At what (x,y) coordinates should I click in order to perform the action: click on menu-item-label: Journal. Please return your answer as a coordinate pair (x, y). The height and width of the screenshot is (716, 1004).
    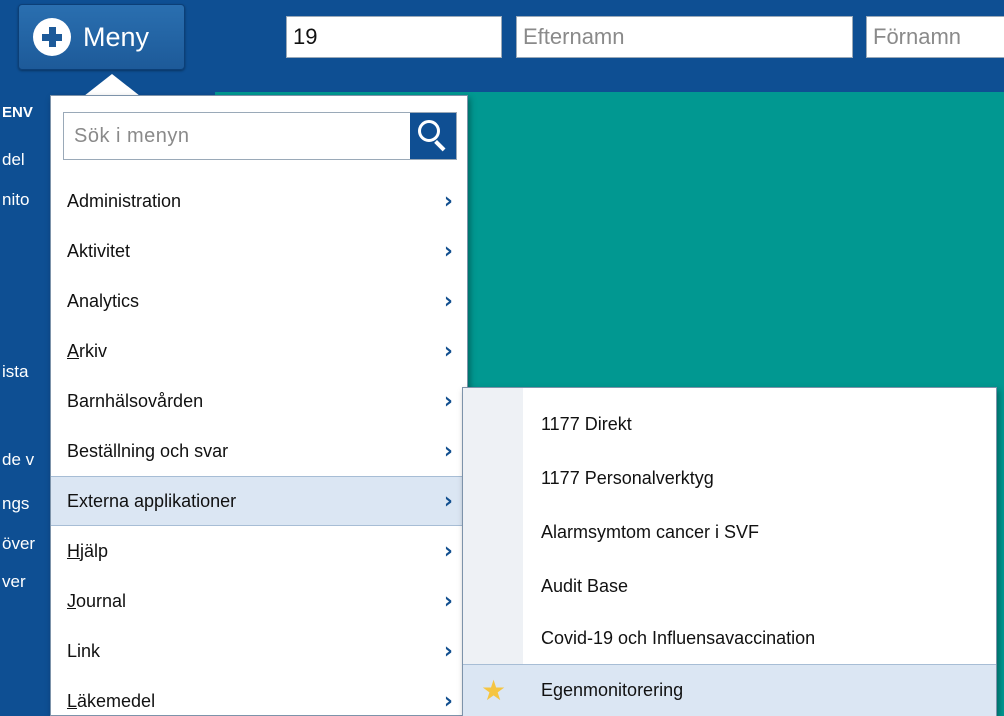
    Looking at the image, I should click on (97, 600).